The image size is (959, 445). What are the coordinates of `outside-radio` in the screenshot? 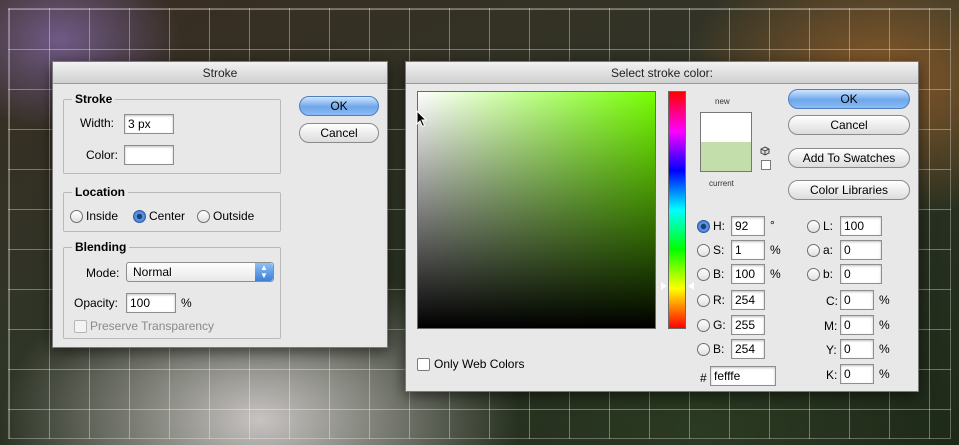 It's located at (203, 216).